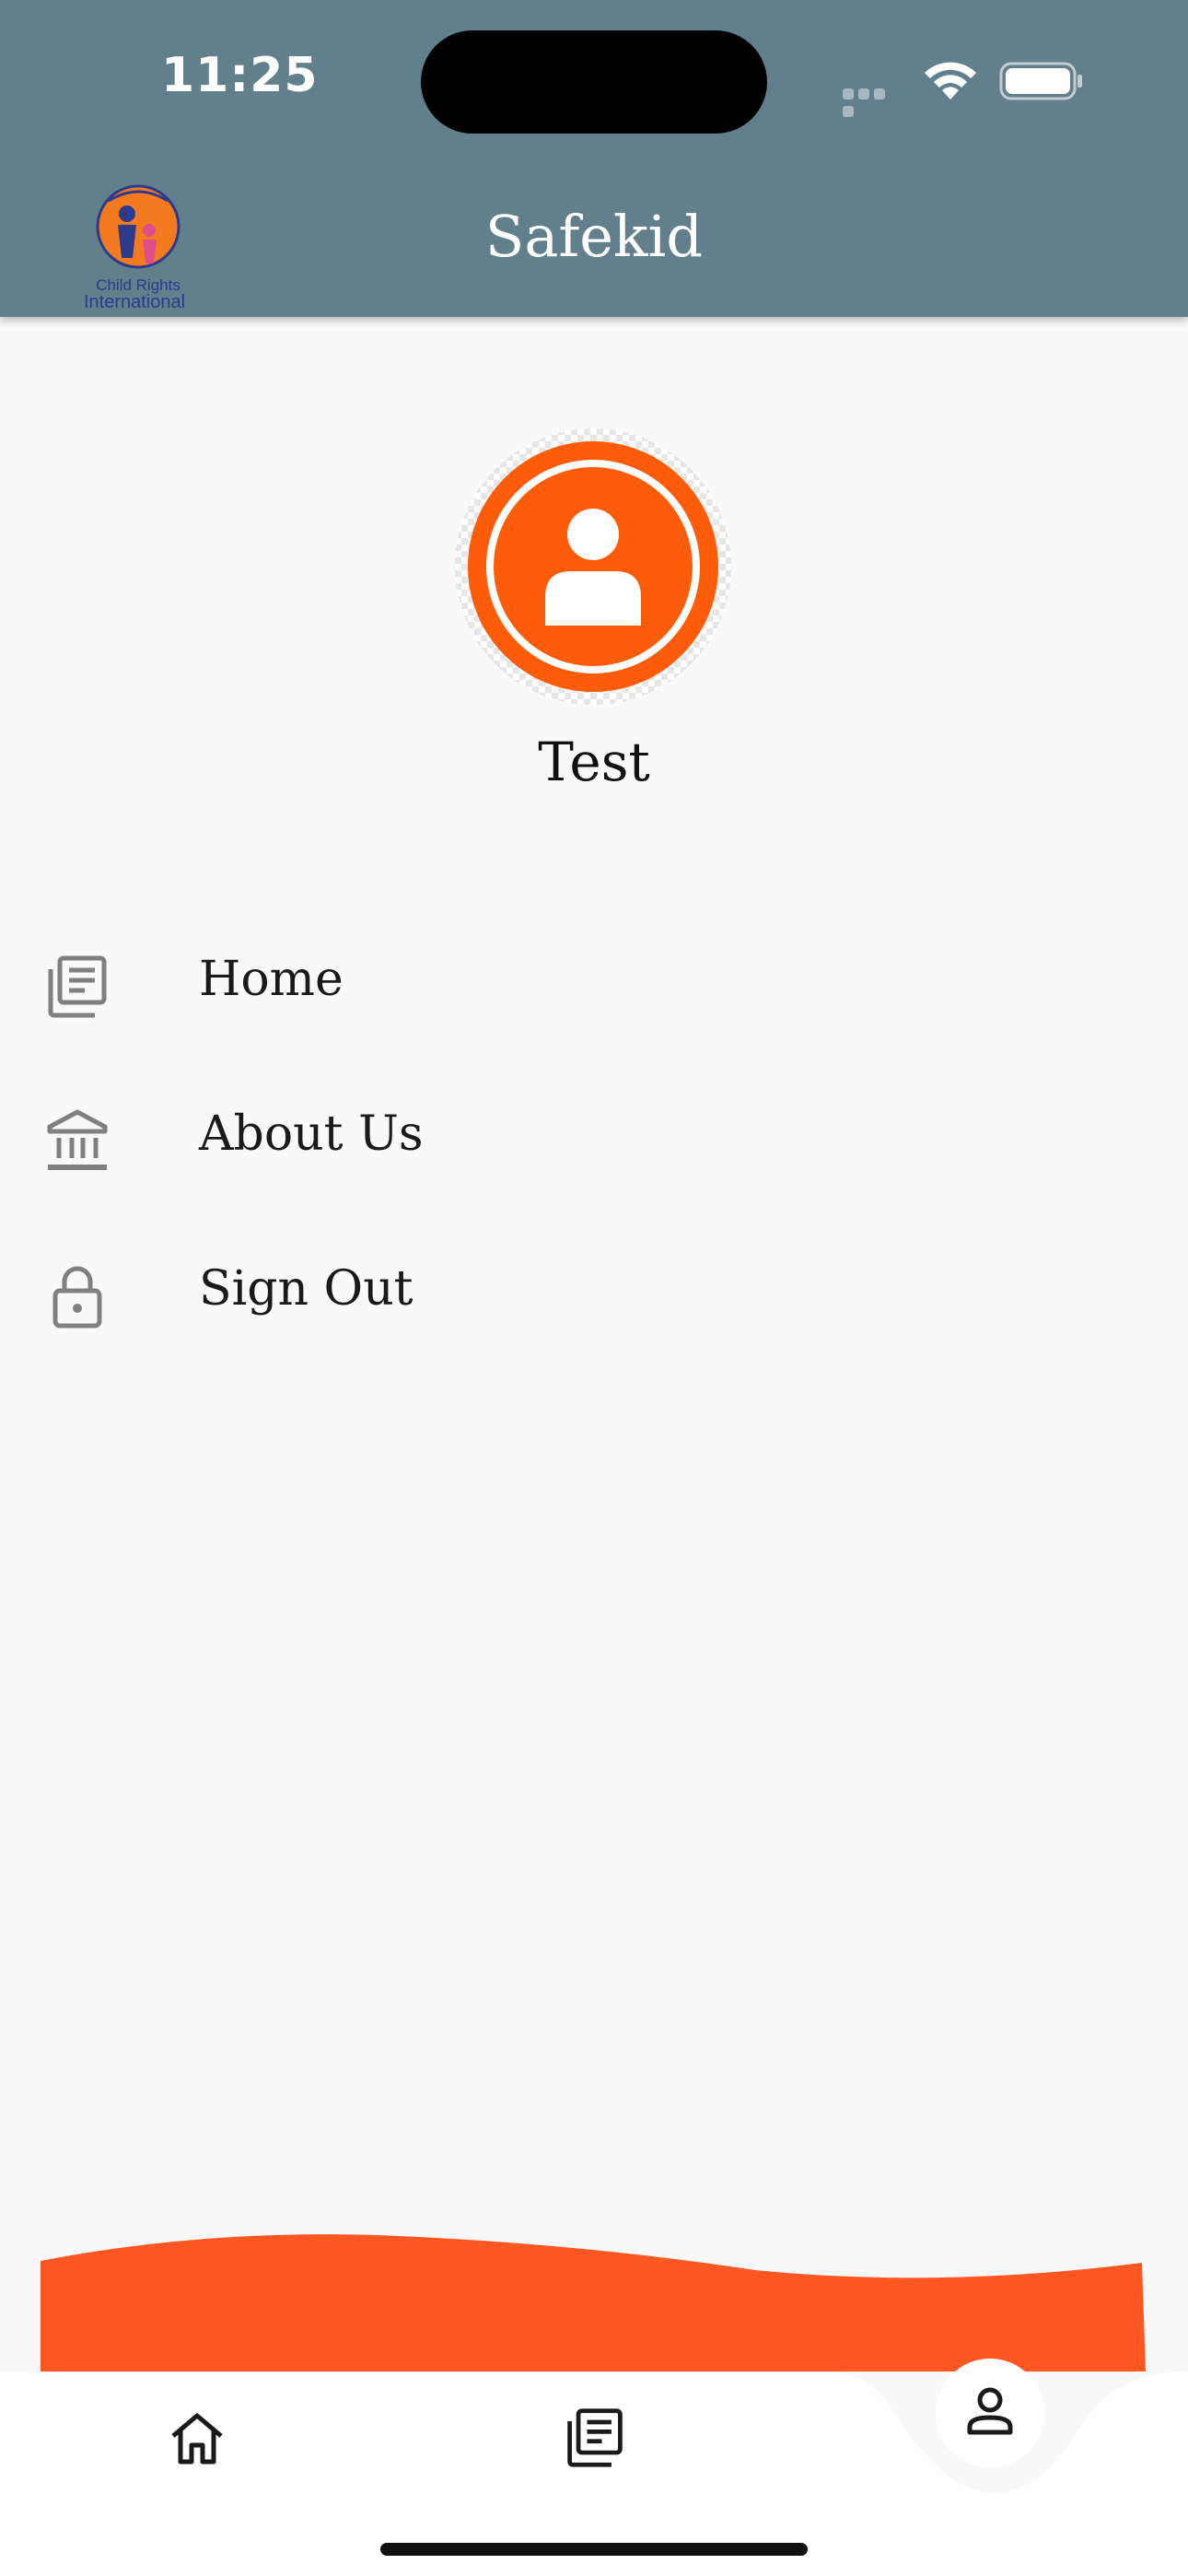  I want to click on menu-item-label: About Us, so click(311, 1134).